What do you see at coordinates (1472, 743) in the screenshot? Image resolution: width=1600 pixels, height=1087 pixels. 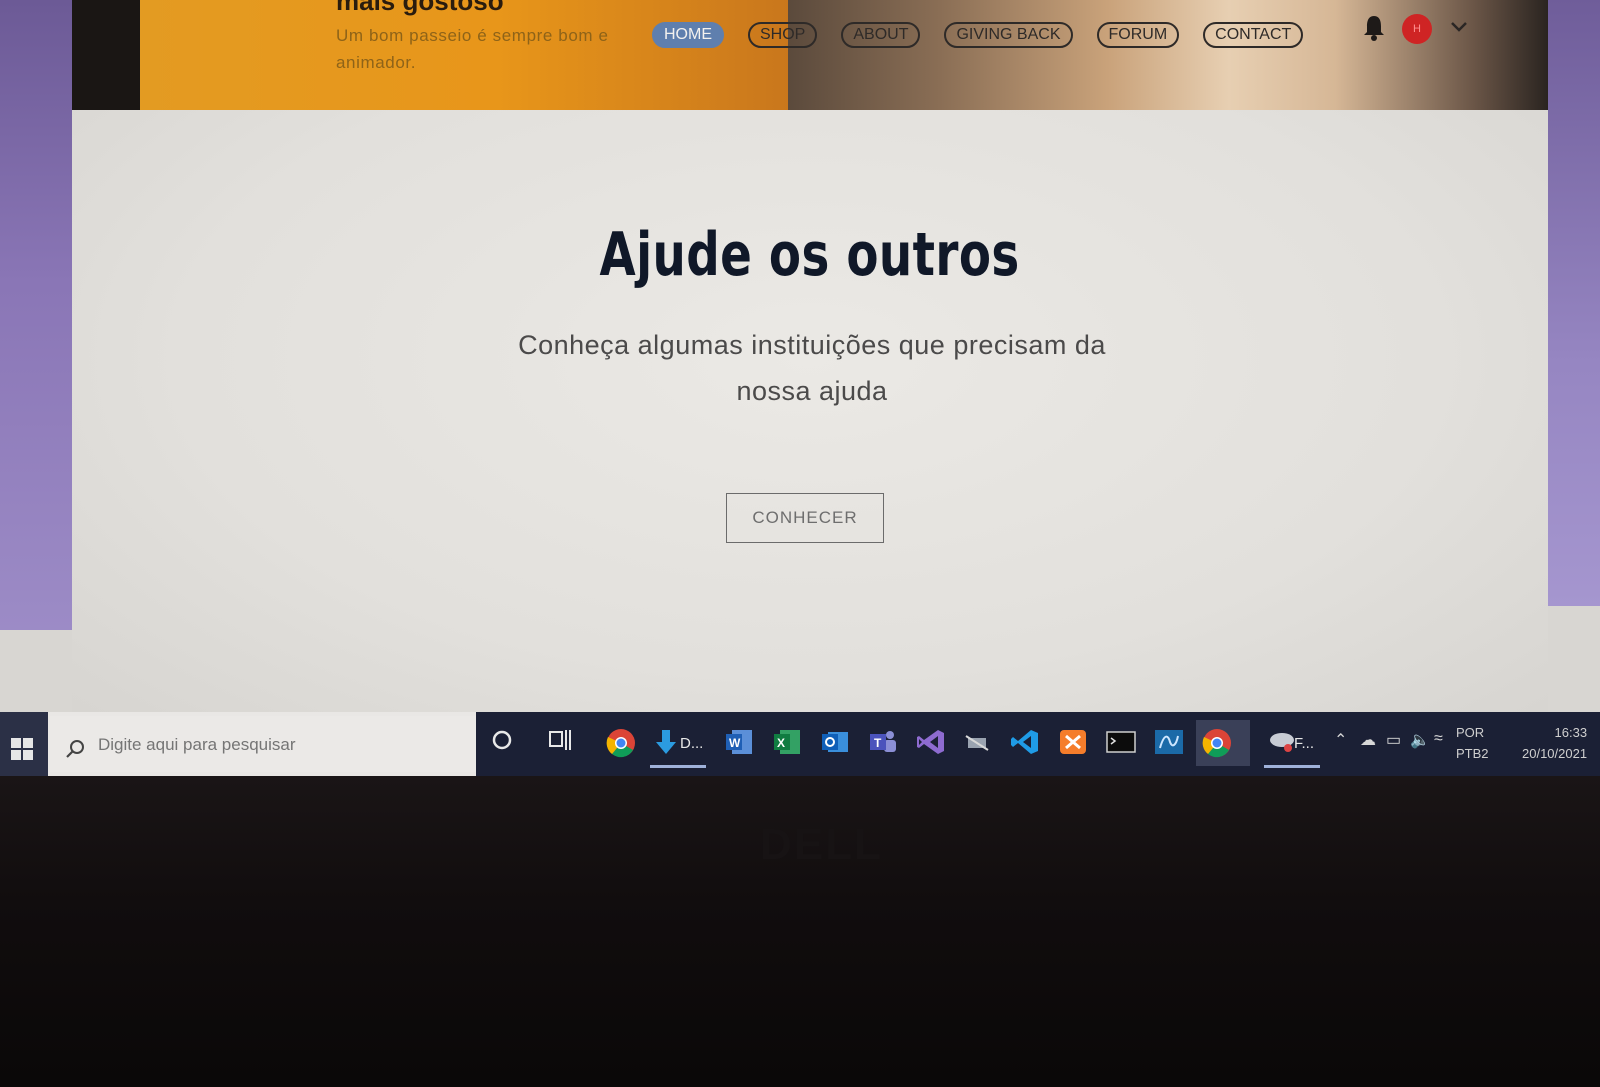 I see `language-indicator: POR PTB2` at bounding box center [1472, 743].